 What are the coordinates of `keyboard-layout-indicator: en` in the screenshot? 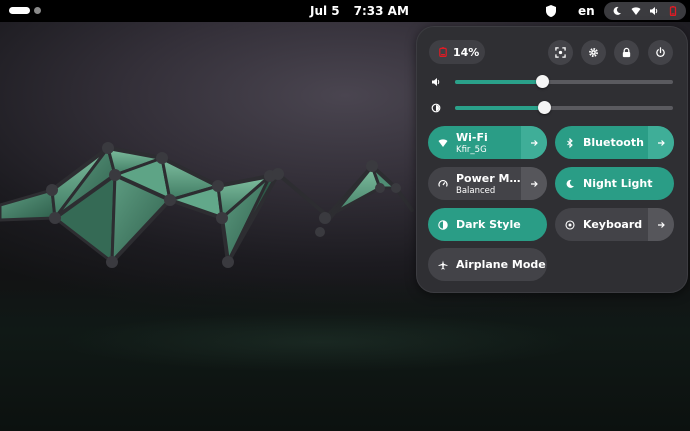 It's located at (586, 11).